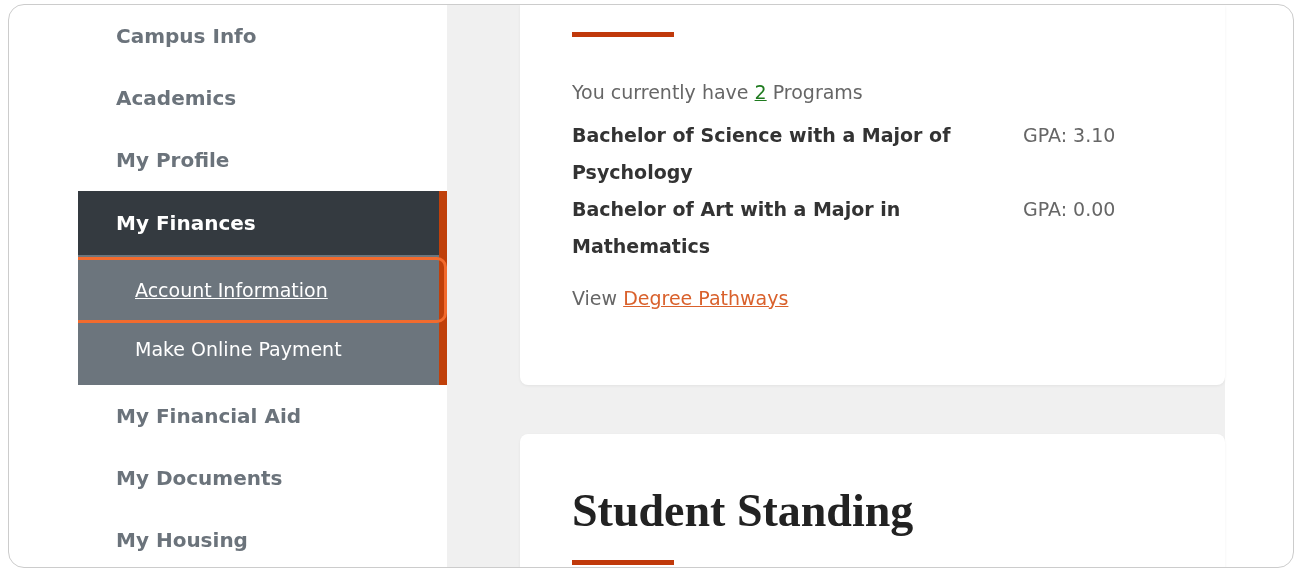 The image size is (1296, 568). What do you see at coordinates (262, 36) in the screenshot?
I see `sidebar-item: Campus Info` at bounding box center [262, 36].